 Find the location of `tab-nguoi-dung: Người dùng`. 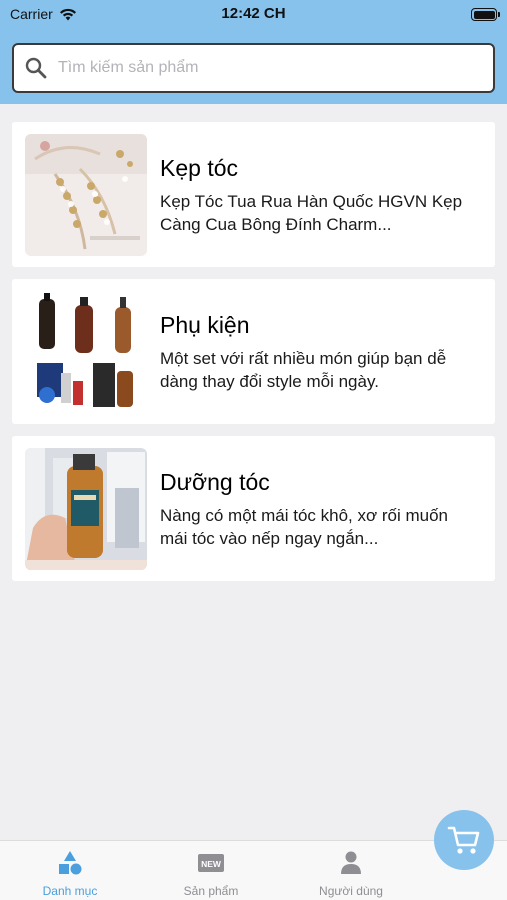

tab-nguoi-dung: Người dùng is located at coordinates (351, 870).